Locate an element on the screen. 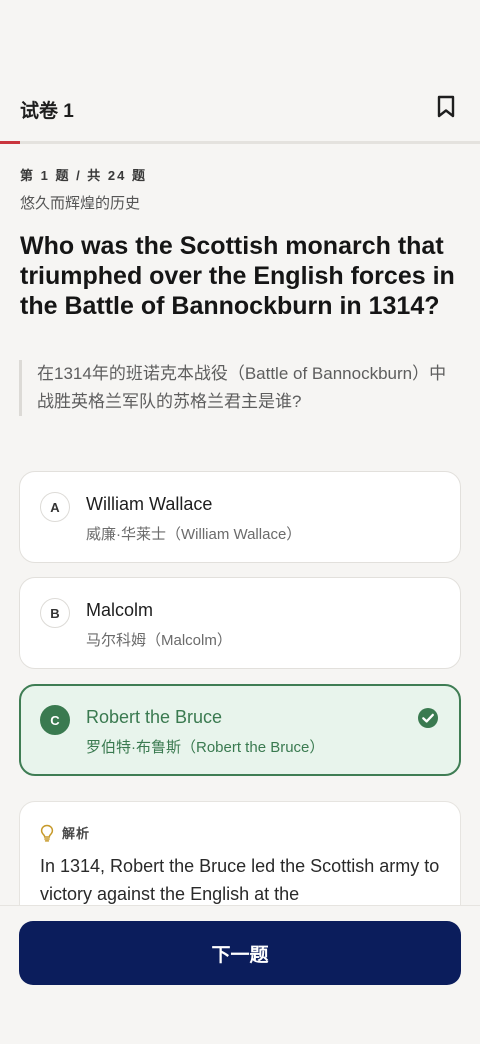  option-translation: 罗伯特·布鲁斯（Robert the Bruce） is located at coordinates (205, 747).